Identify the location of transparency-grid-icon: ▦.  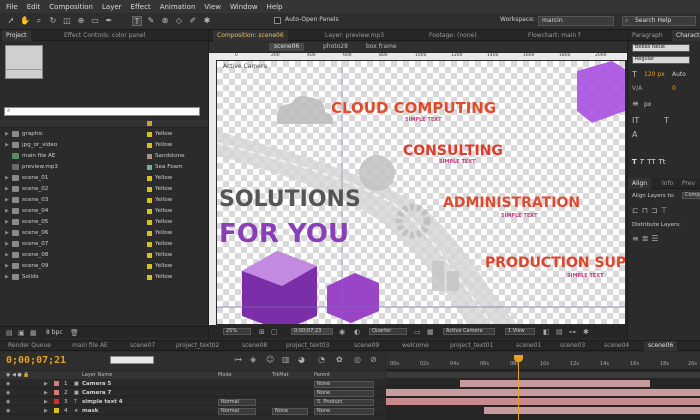
(430, 332).